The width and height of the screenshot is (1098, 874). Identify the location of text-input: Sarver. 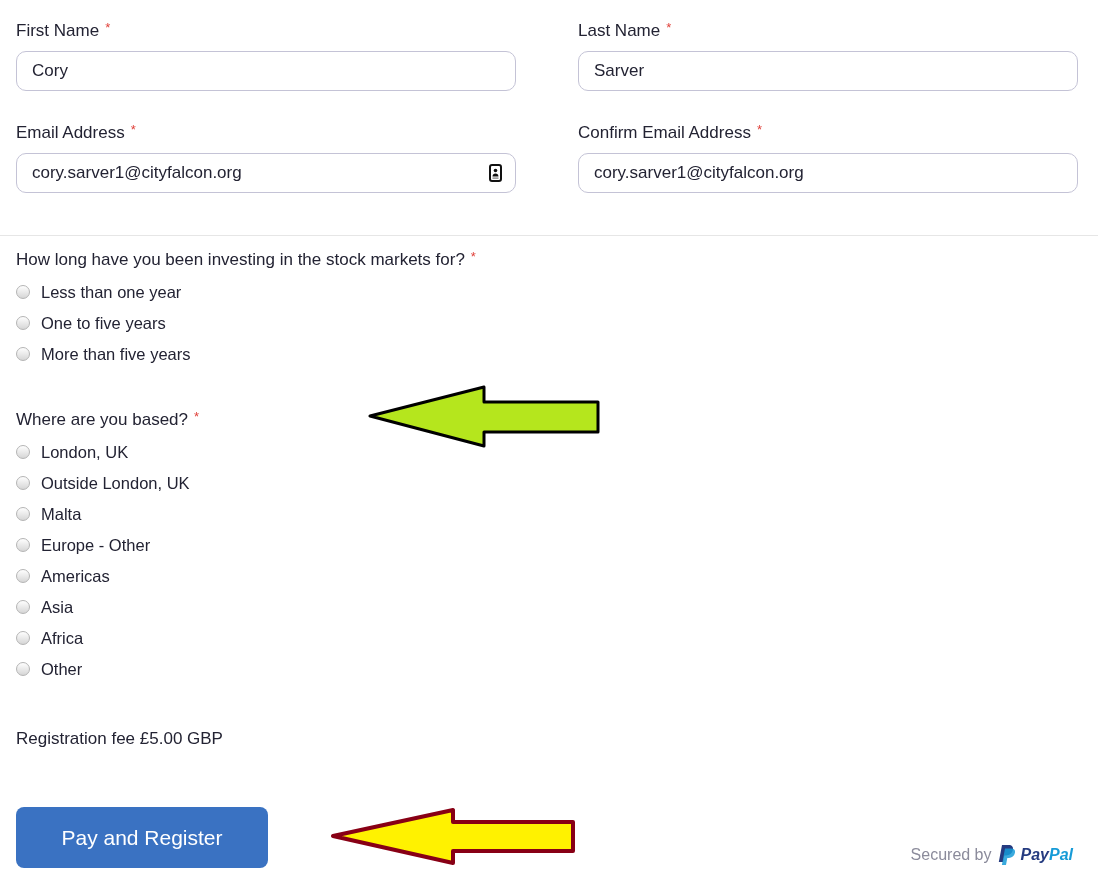
(828, 71).